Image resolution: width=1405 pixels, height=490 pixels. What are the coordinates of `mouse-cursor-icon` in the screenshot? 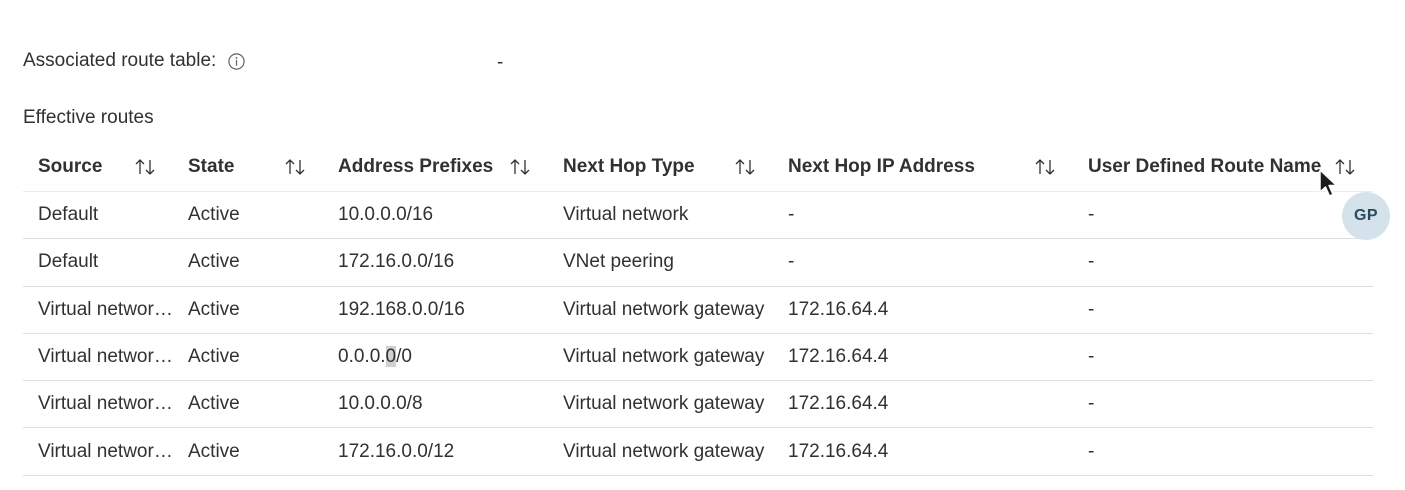 It's located at (1328, 183).